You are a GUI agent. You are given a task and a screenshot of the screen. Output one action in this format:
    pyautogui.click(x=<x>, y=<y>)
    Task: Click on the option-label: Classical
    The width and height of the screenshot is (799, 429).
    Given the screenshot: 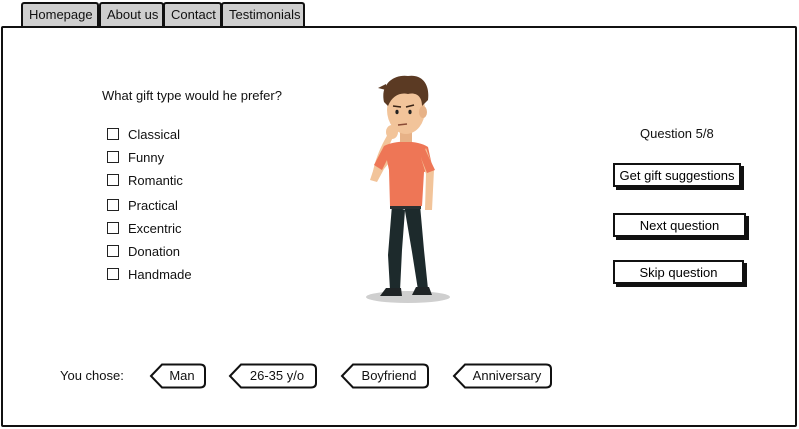 What is the action you would take?
    pyautogui.click(x=154, y=134)
    